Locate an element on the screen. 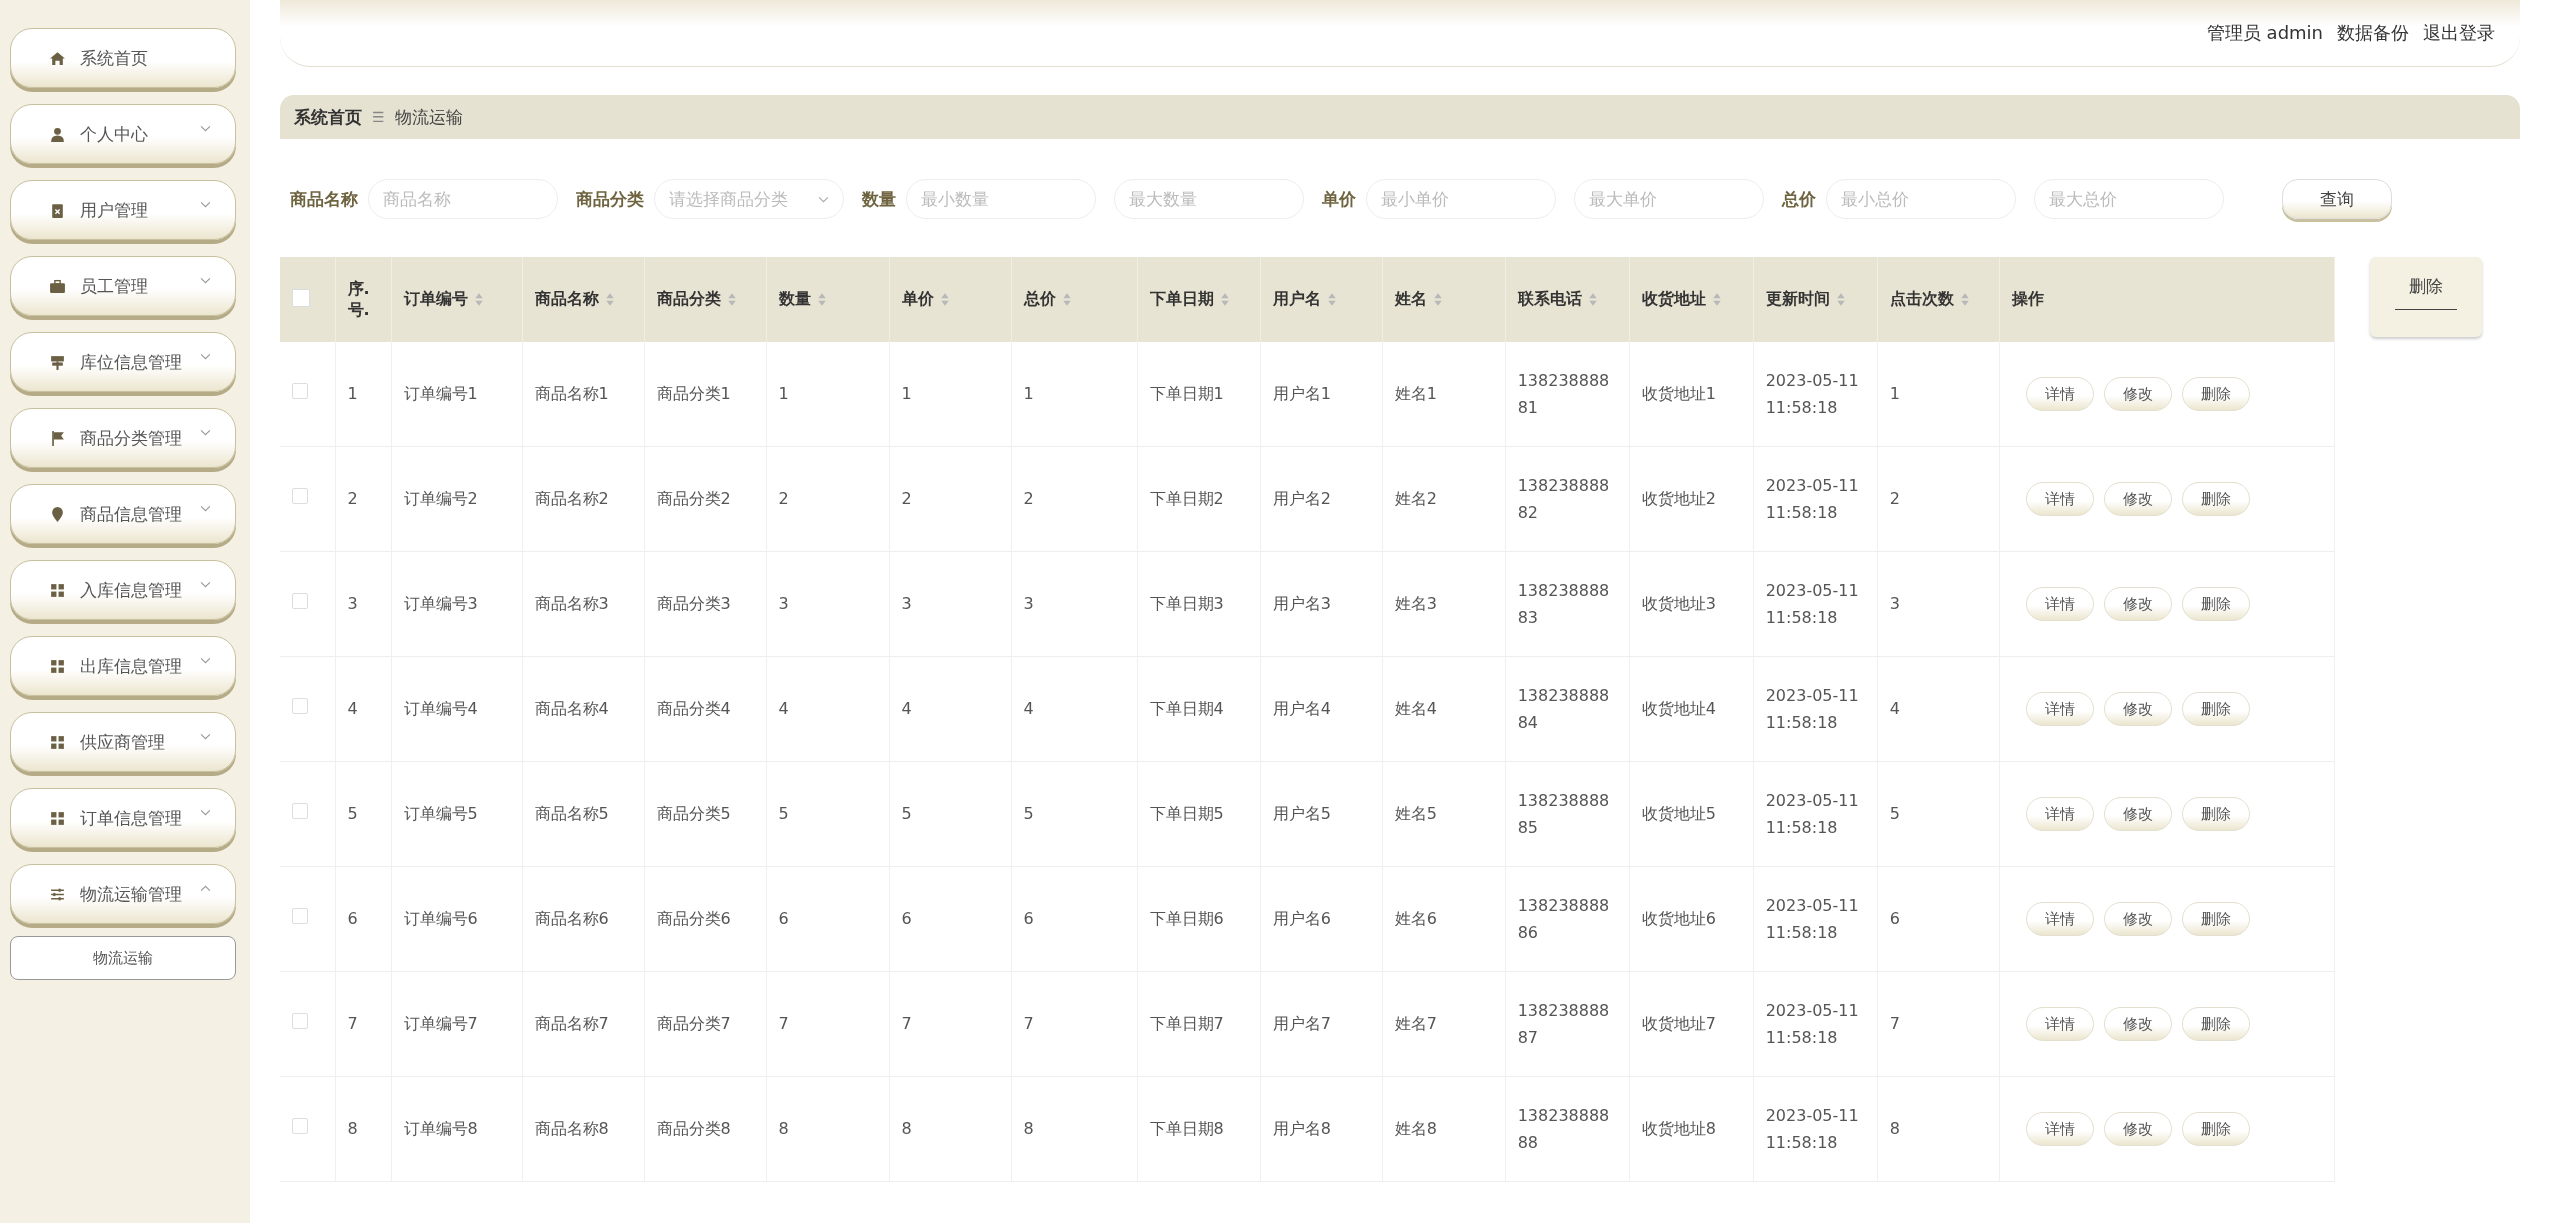 This screenshot has width=2560, height=1223. breadcrumb-link: 系统首页 is located at coordinates (328, 117).